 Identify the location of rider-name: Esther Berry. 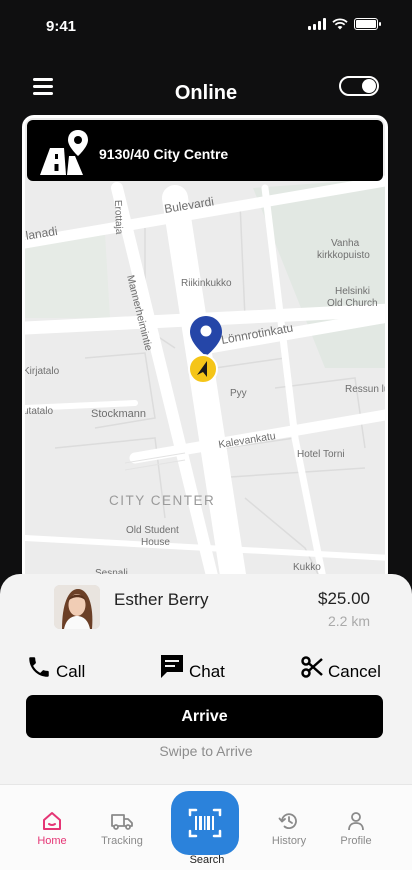
(161, 599).